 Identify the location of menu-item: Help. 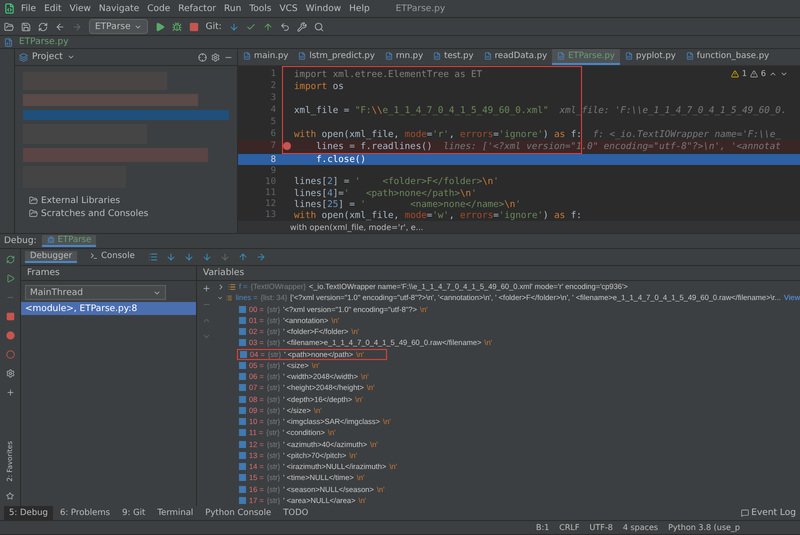
(359, 9).